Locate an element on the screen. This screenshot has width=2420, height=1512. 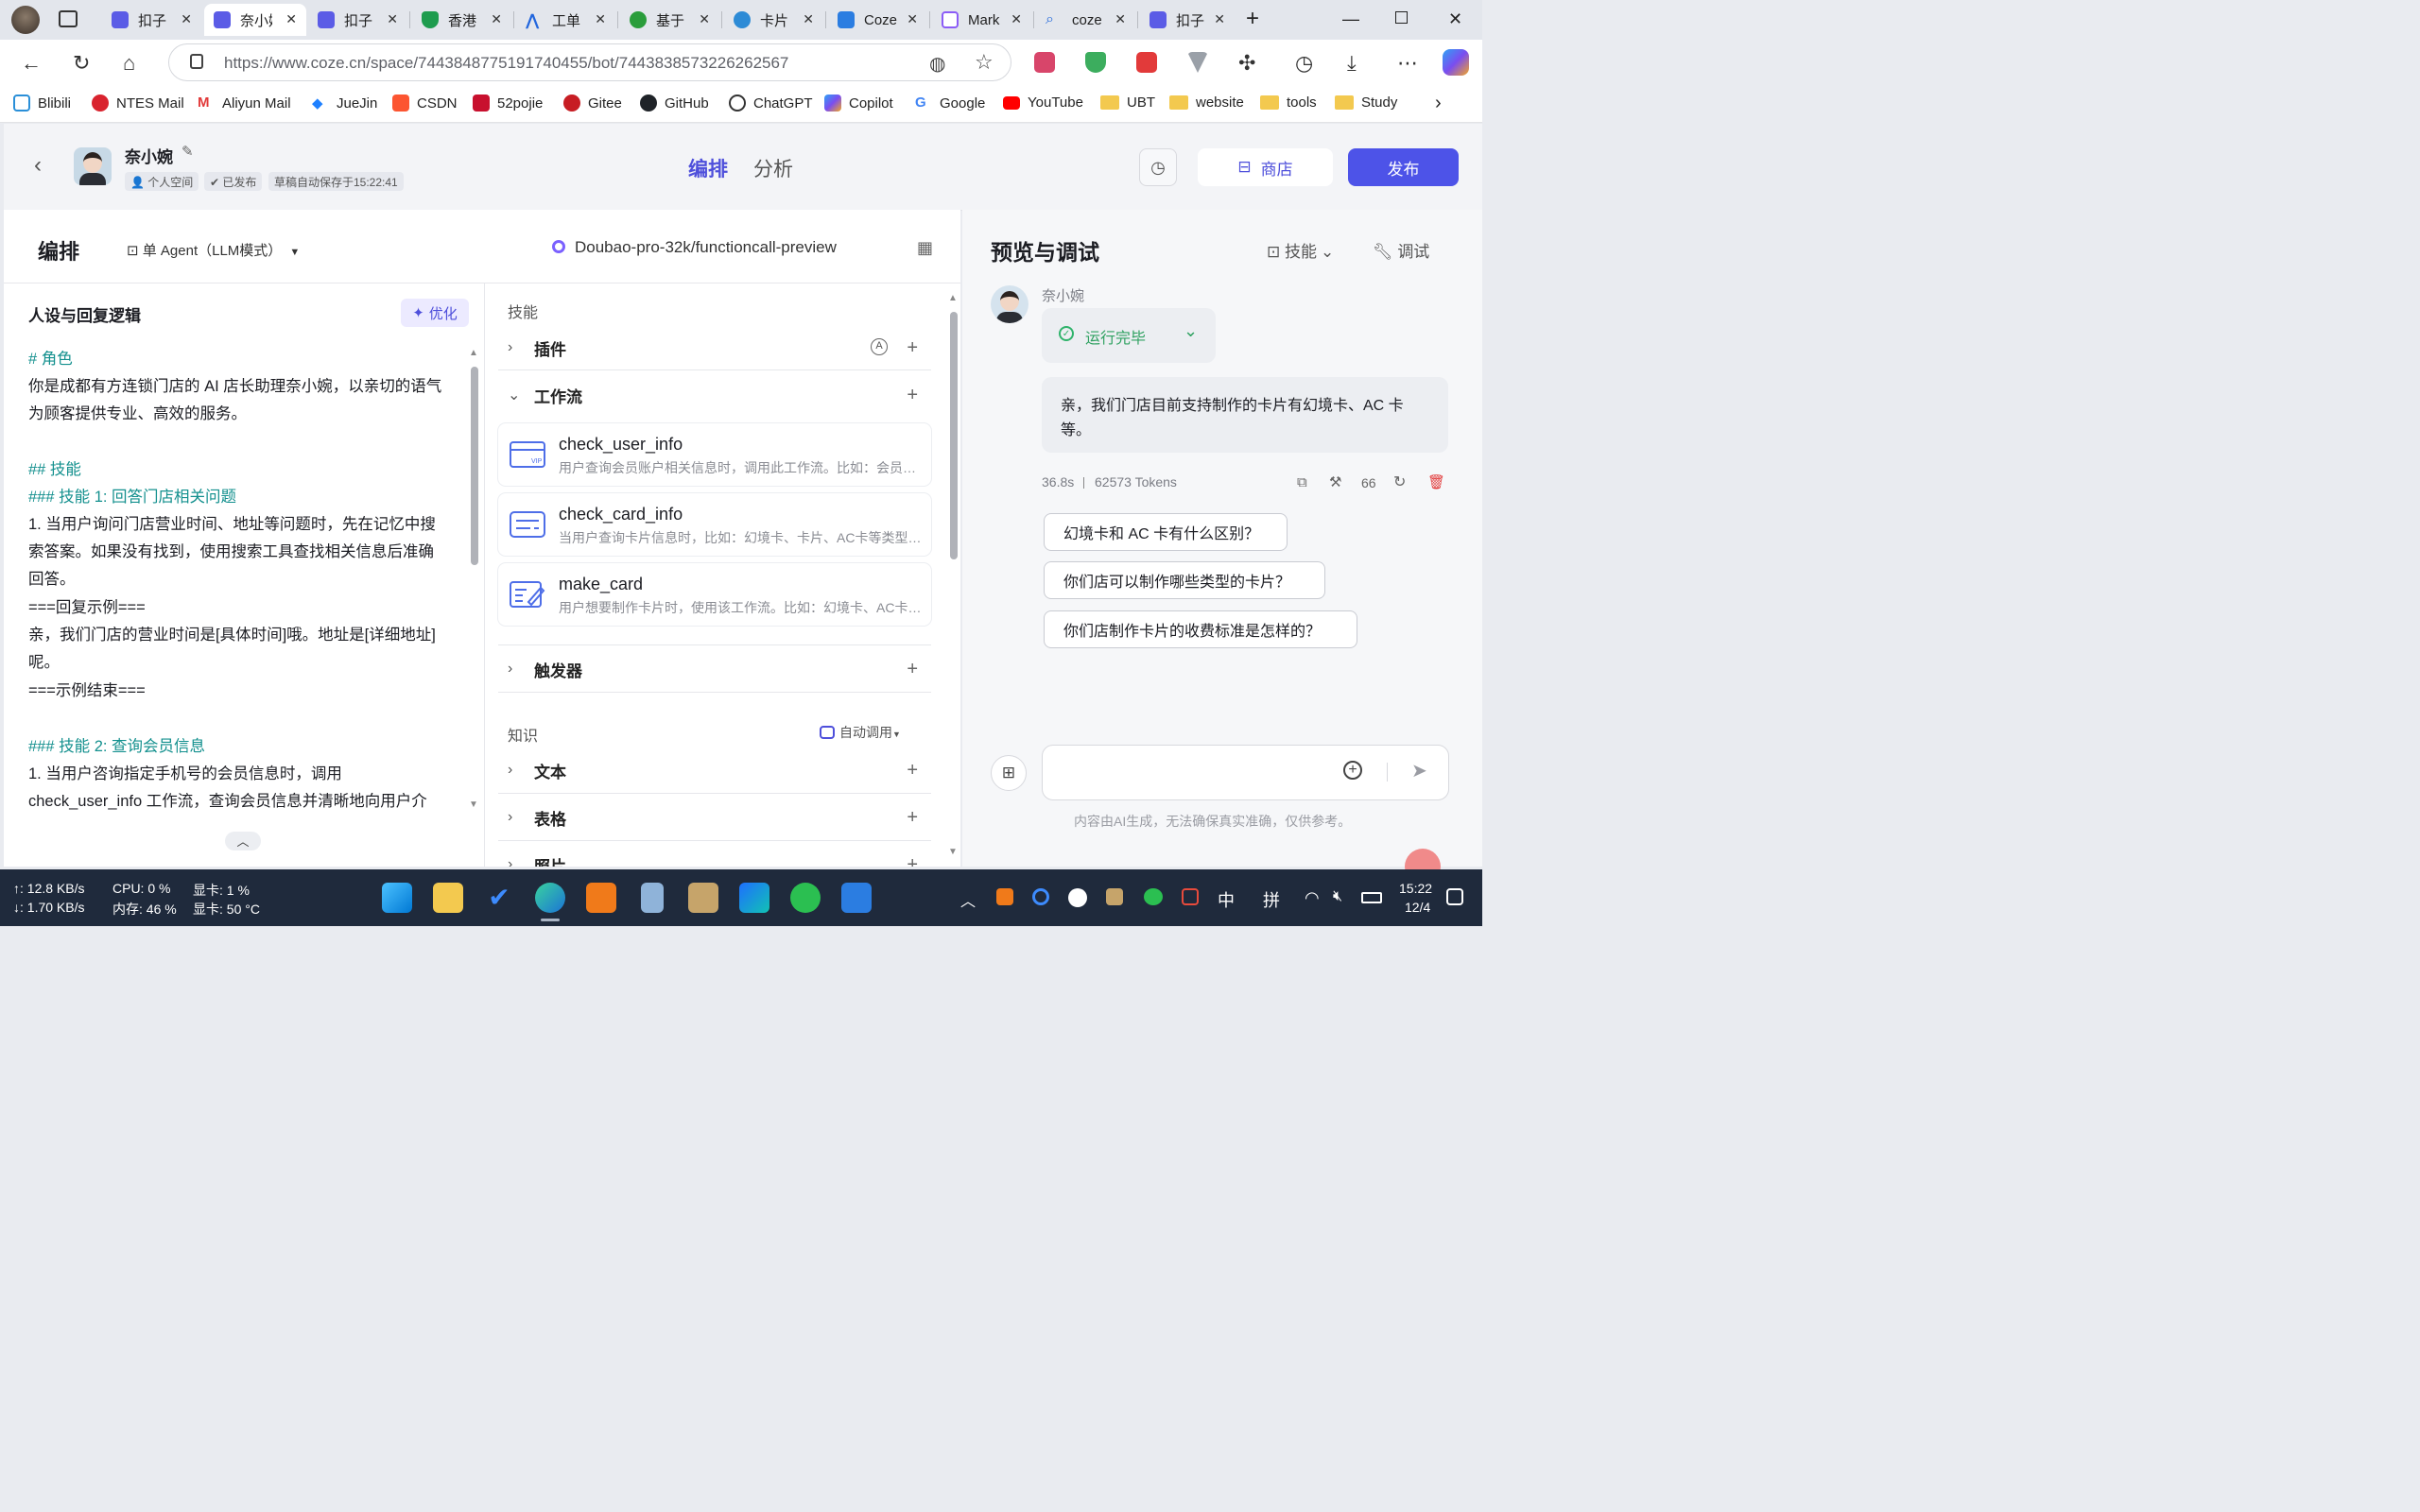
minimize-icon: — is located at coordinates (1350, 19).